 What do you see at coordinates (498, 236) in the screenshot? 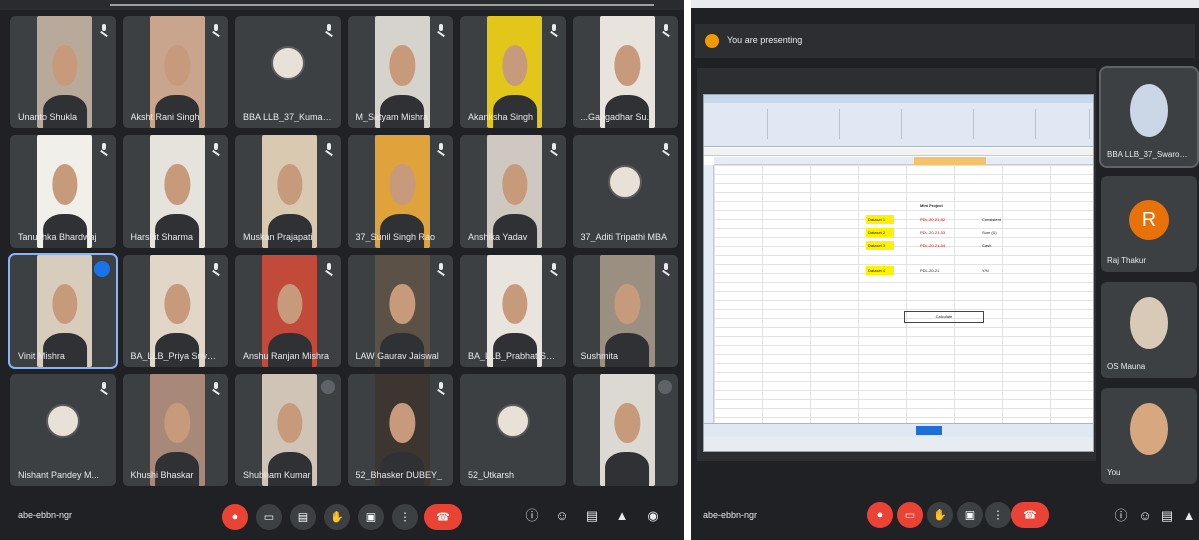
I see `participant-name: Anshika Yadav` at bounding box center [498, 236].